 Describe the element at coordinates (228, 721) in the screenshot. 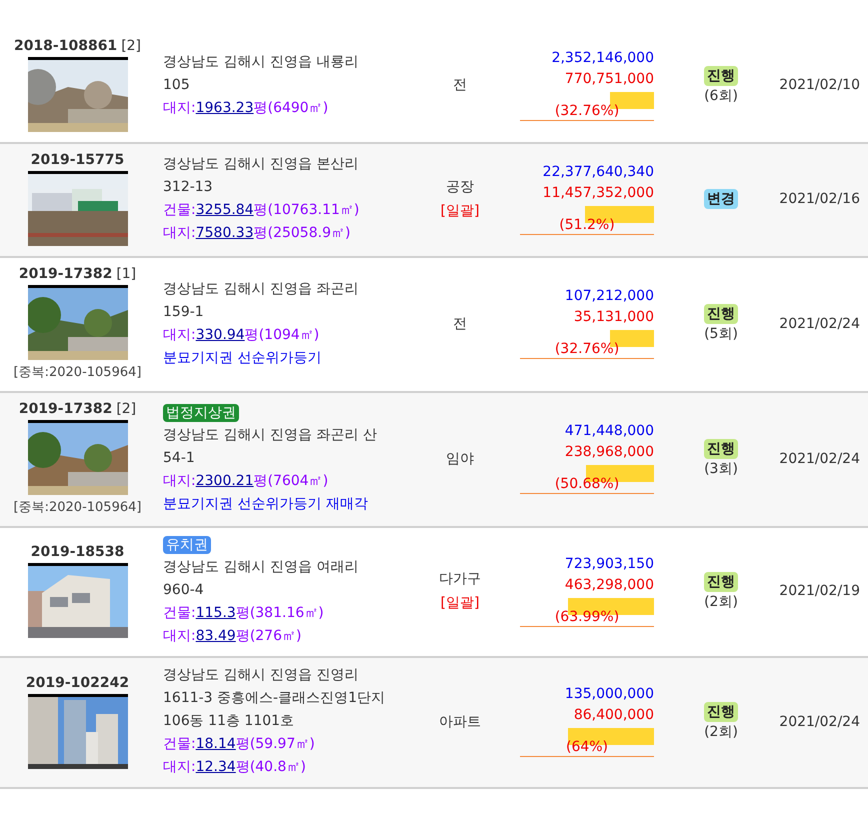

I see `address-text: 106동 11층 1101호` at that location.